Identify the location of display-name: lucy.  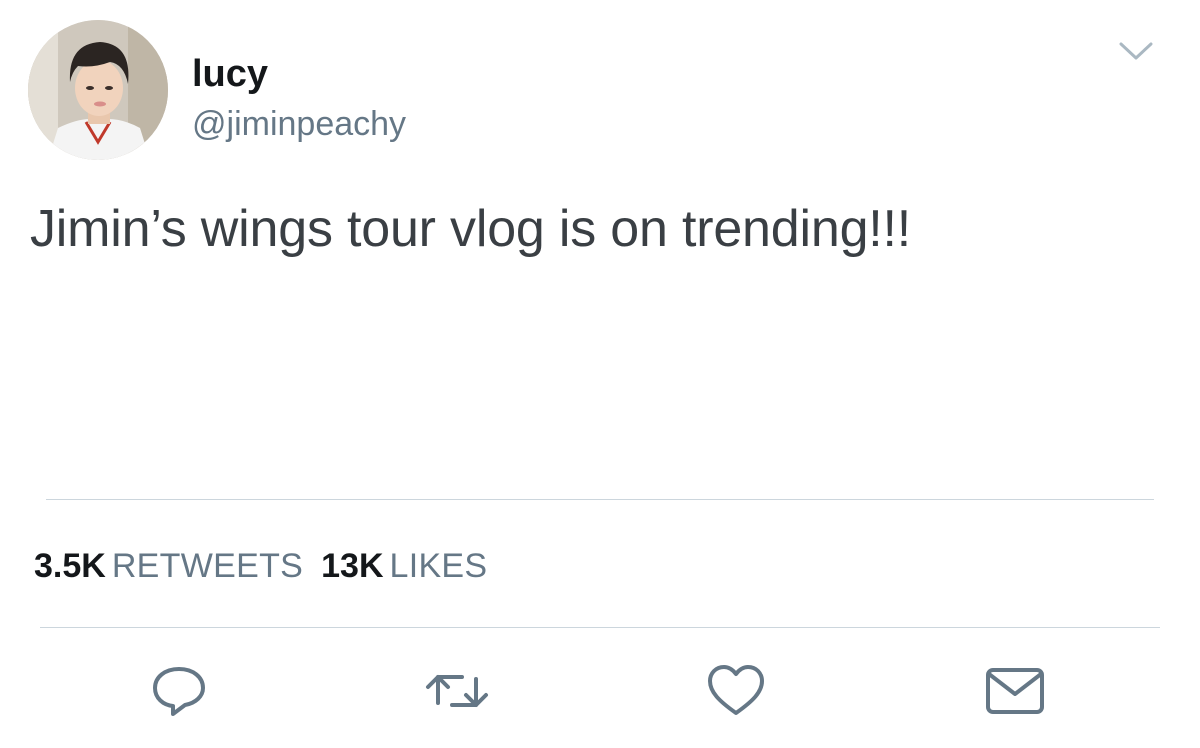
(230, 74).